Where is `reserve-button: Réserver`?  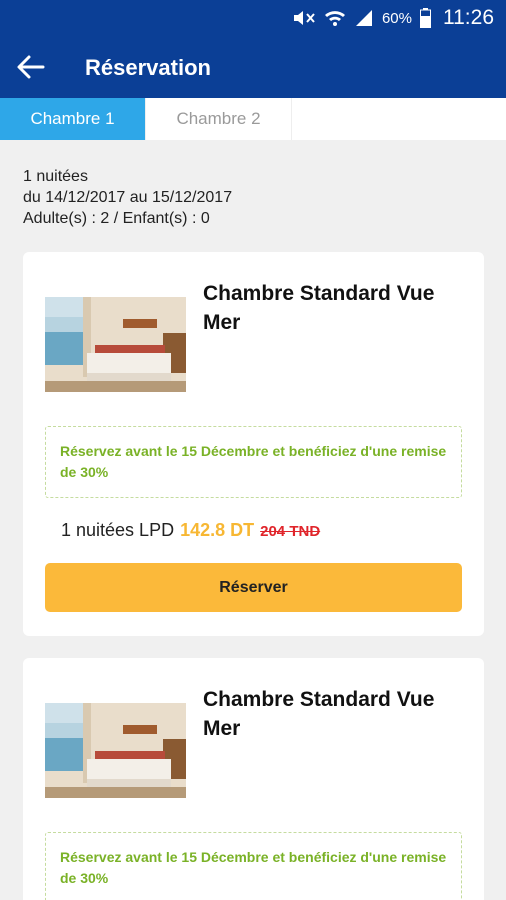 reserve-button: Réserver is located at coordinates (253, 587).